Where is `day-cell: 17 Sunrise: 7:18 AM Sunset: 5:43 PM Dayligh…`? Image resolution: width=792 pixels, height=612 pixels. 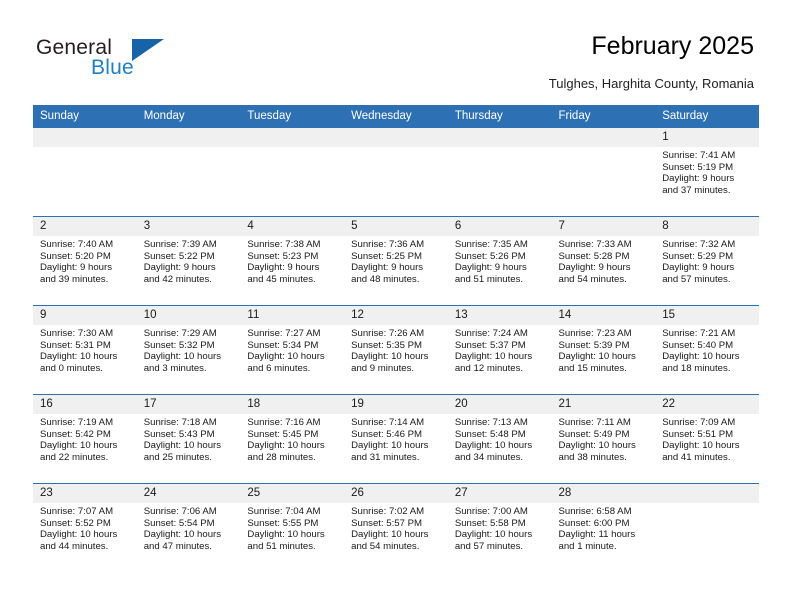 day-cell: 17 Sunrise: 7:18 AM Sunset: 5:43 PM Dayligh… is located at coordinates (188, 439).